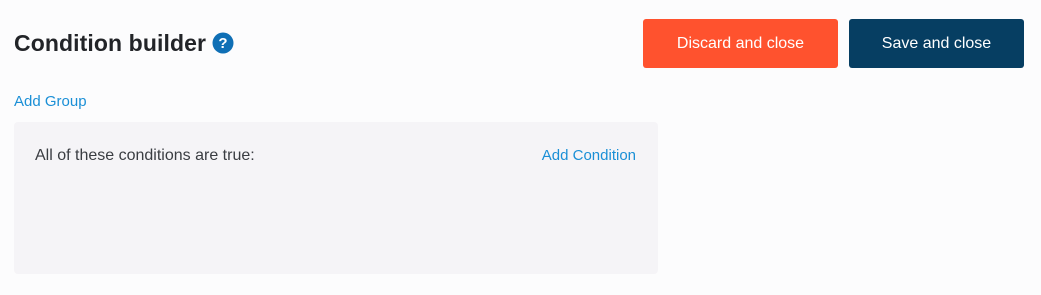  I want to click on add-group-link: Add Group, so click(50, 102).